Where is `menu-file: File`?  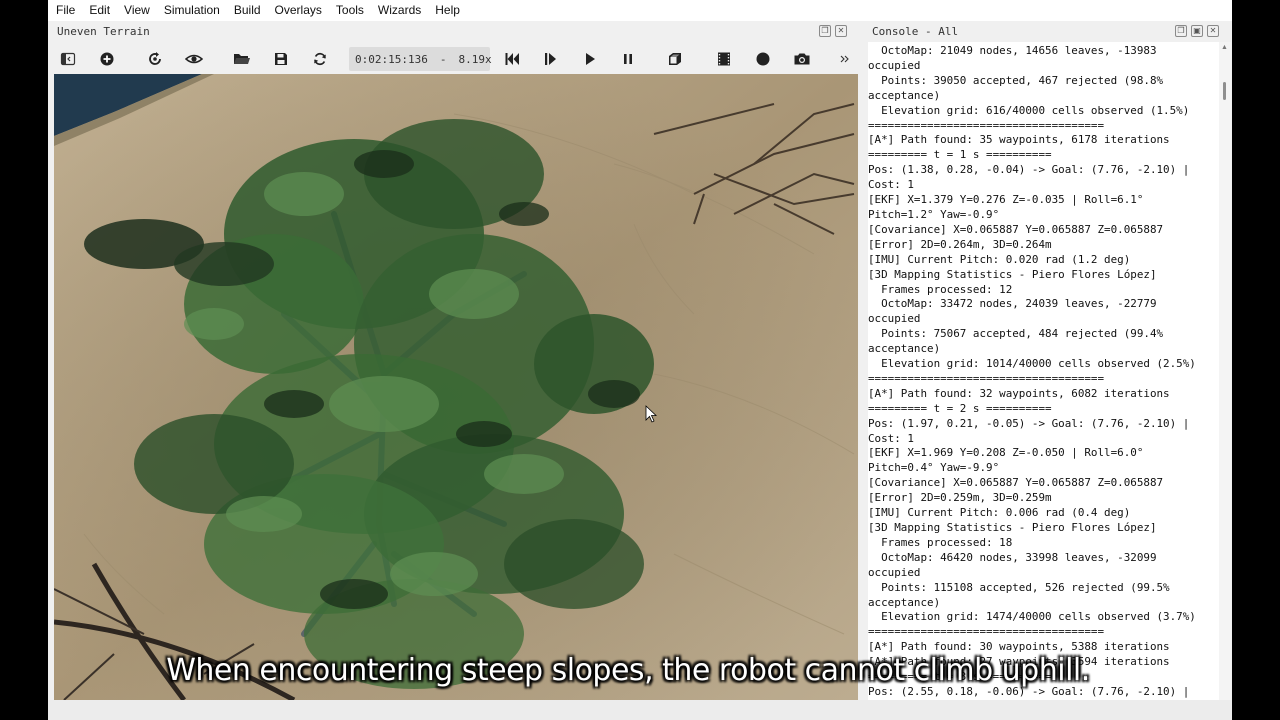 menu-file: File is located at coordinates (65, 10).